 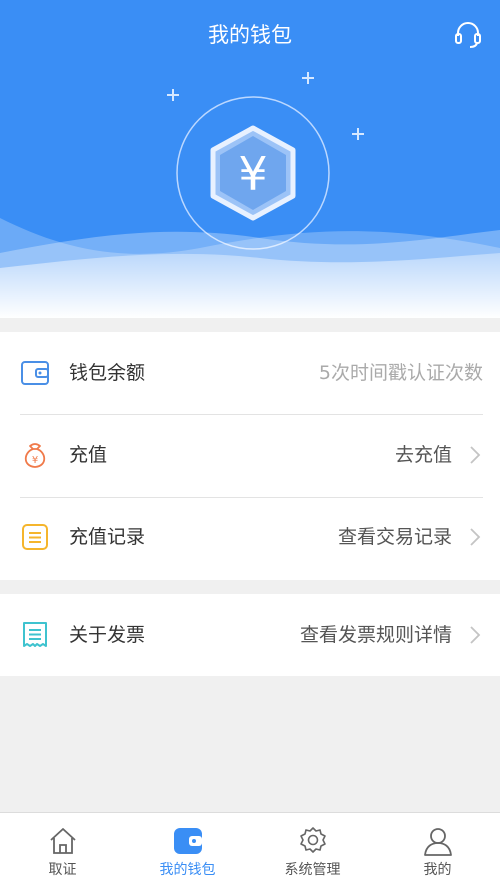 I want to click on tab-me: 我的, so click(x=437, y=850).